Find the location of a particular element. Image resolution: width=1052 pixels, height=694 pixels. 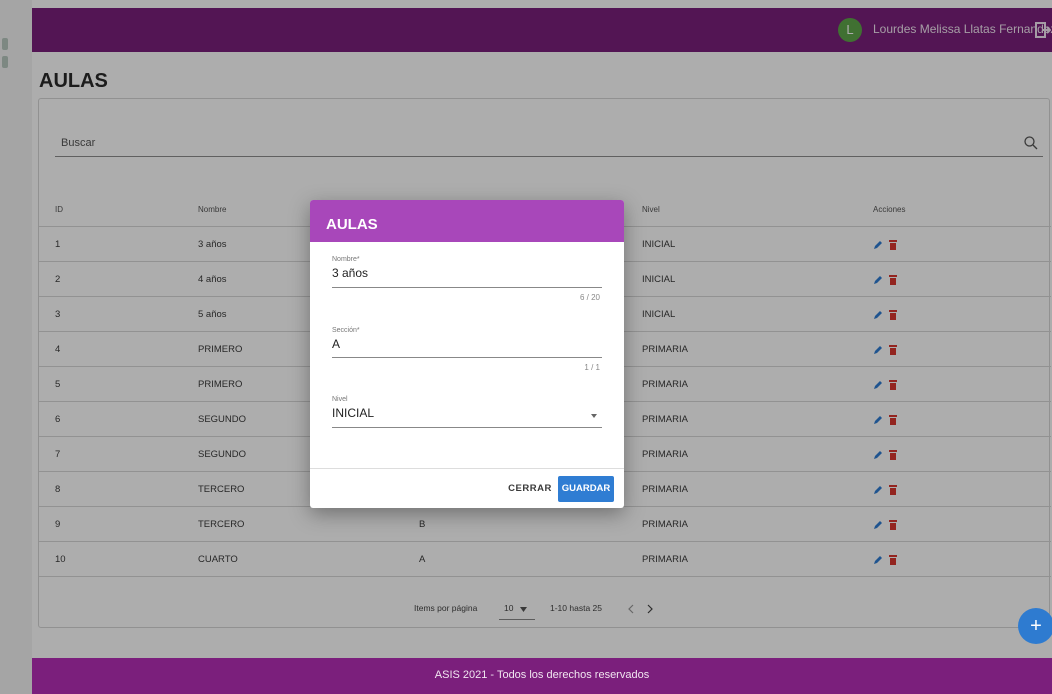

seccion-underline is located at coordinates (467, 357).